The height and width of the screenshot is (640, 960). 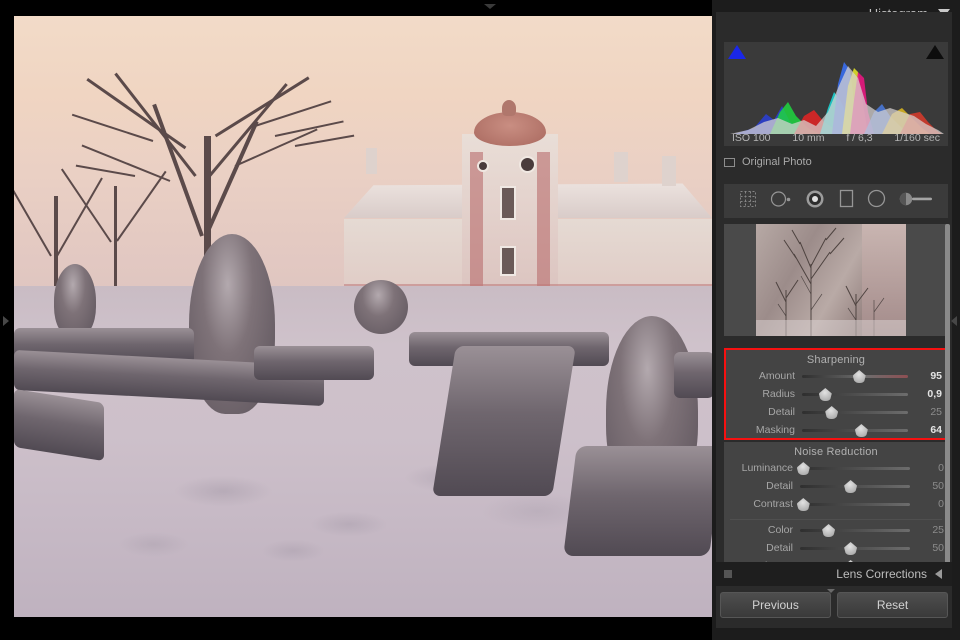 I want to click on slider-label: Masking, so click(x=775, y=430).